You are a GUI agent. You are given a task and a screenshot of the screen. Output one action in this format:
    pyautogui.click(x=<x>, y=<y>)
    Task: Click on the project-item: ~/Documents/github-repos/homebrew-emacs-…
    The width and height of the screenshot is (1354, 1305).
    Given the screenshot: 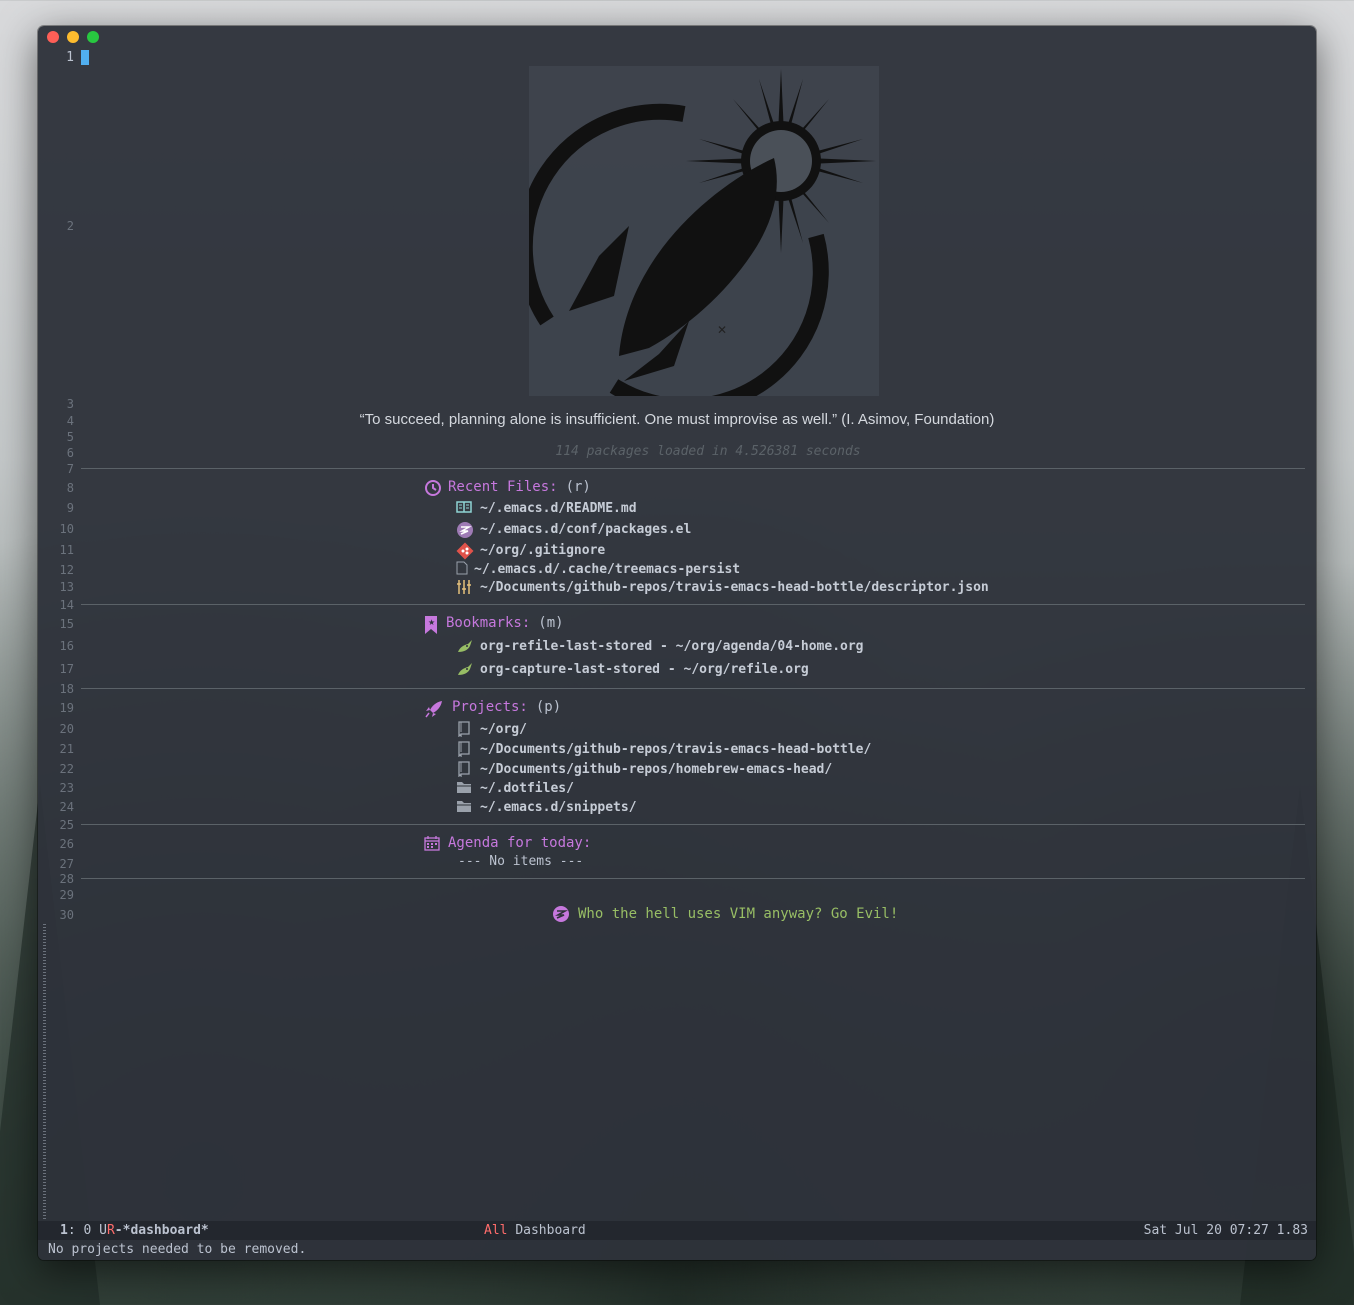 What is the action you would take?
    pyautogui.click(x=644, y=769)
    